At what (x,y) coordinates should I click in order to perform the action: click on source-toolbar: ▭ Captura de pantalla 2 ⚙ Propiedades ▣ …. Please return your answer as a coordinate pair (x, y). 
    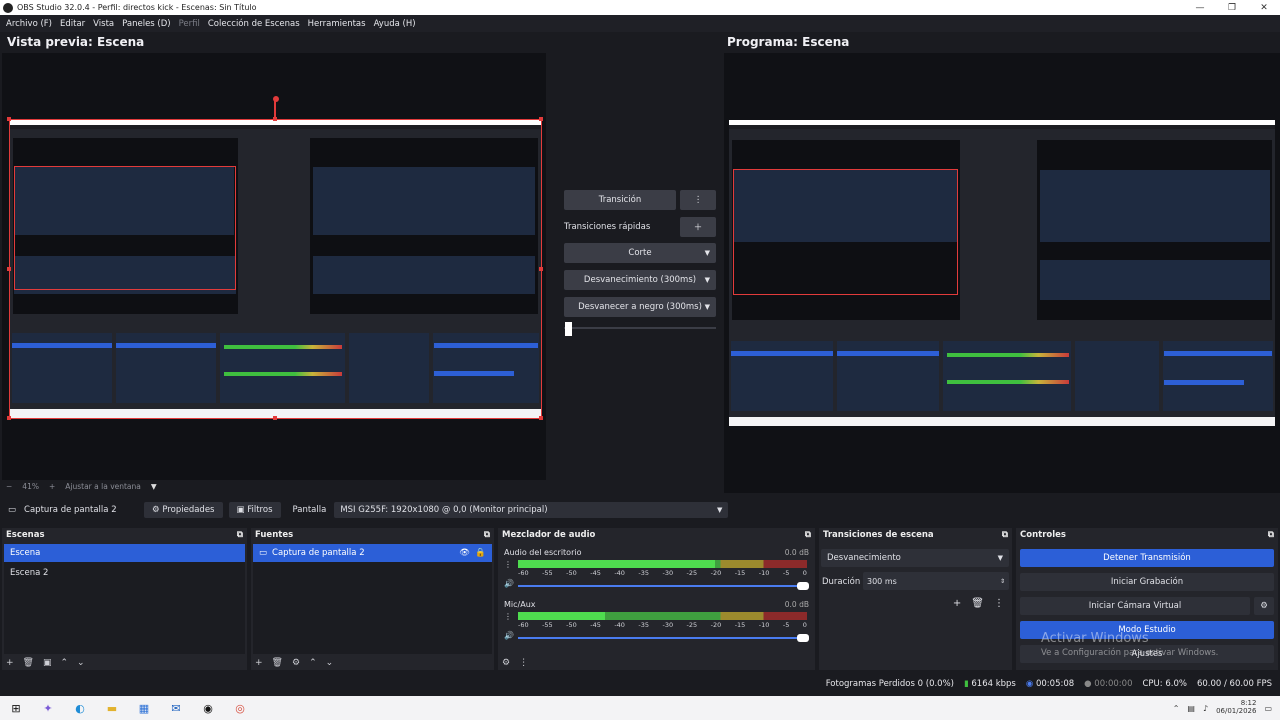
    Looking at the image, I should click on (365, 510).